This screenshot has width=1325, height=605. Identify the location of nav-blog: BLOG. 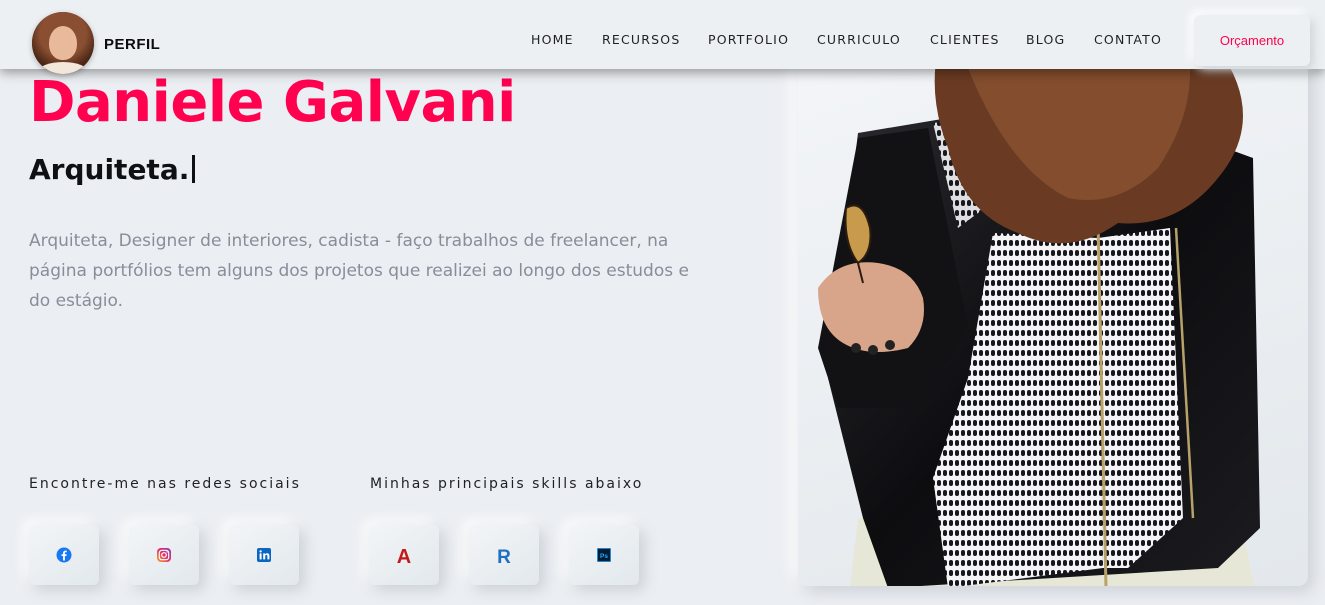
(1045, 39).